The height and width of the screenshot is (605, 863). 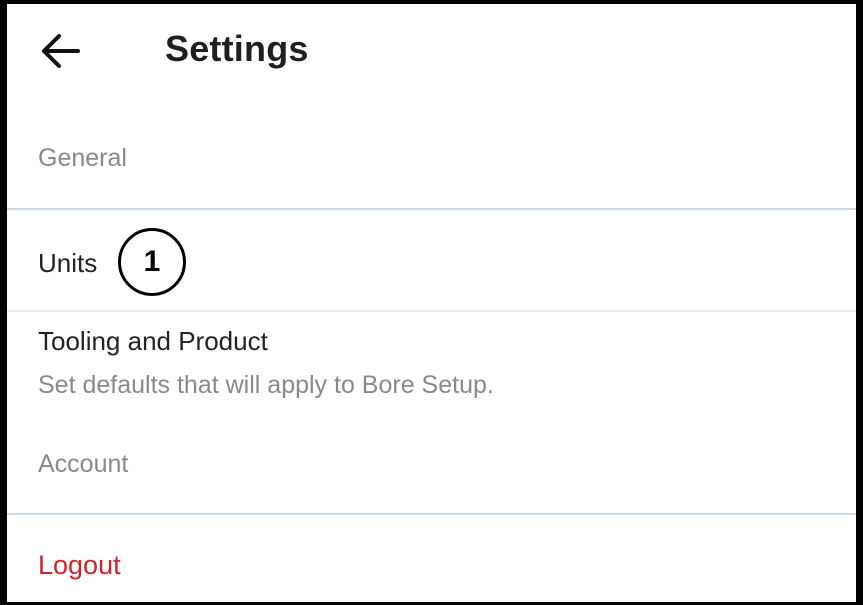 What do you see at coordinates (82, 158) in the screenshot?
I see `section-header-general: General` at bounding box center [82, 158].